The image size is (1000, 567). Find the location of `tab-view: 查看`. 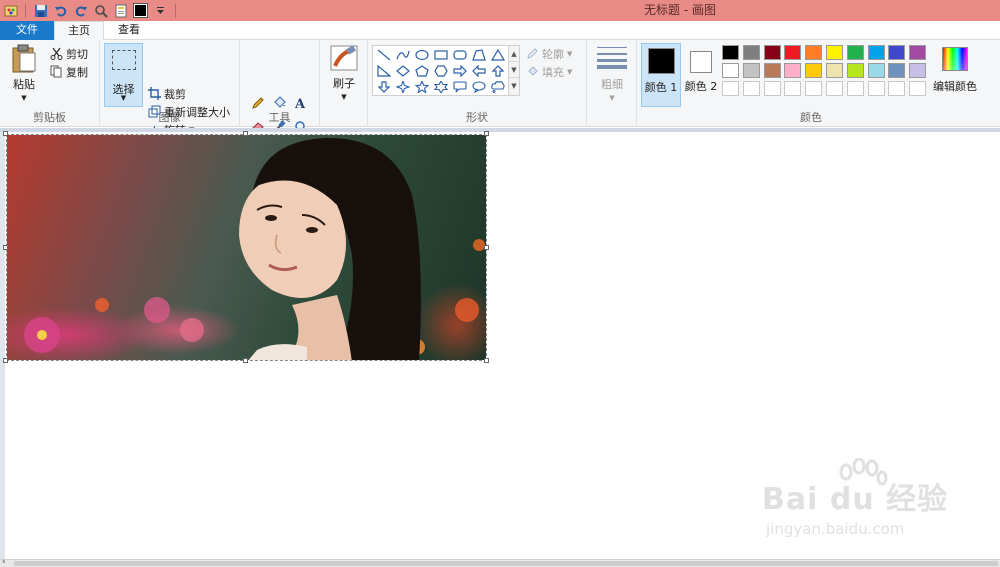

tab-view: 查看 is located at coordinates (129, 30).